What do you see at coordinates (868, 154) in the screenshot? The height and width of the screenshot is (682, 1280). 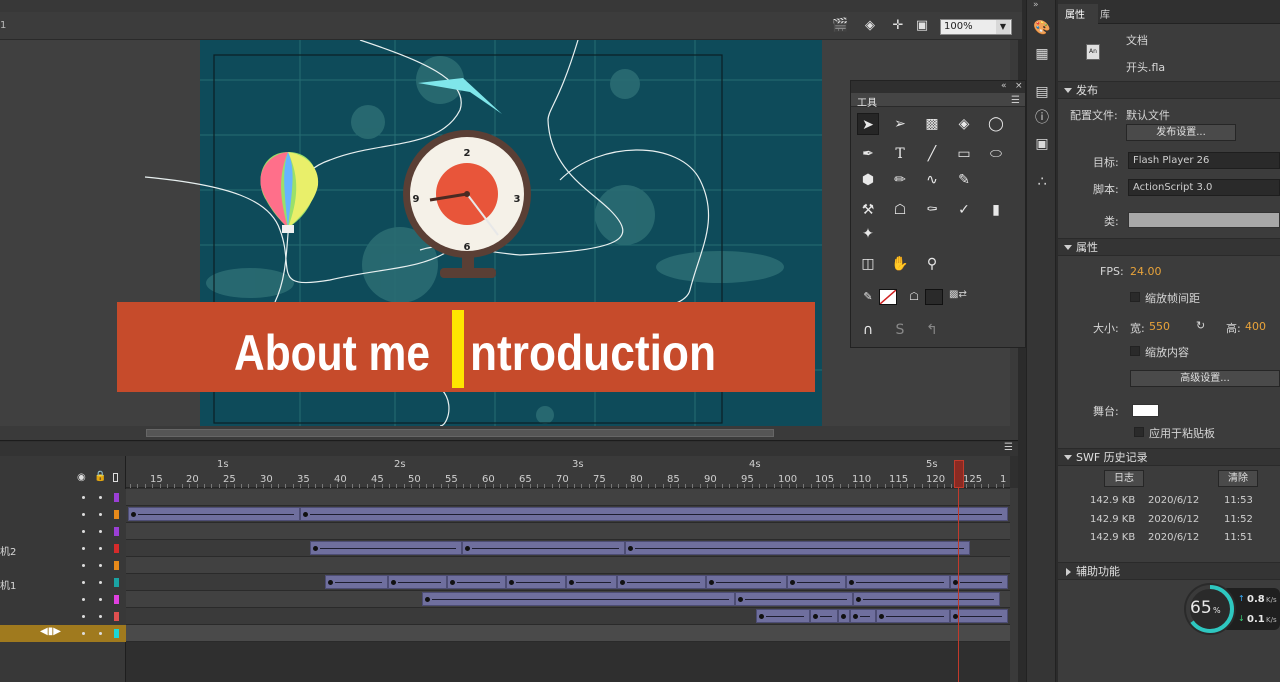 I see `pen-icon: ✒` at bounding box center [868, 154].